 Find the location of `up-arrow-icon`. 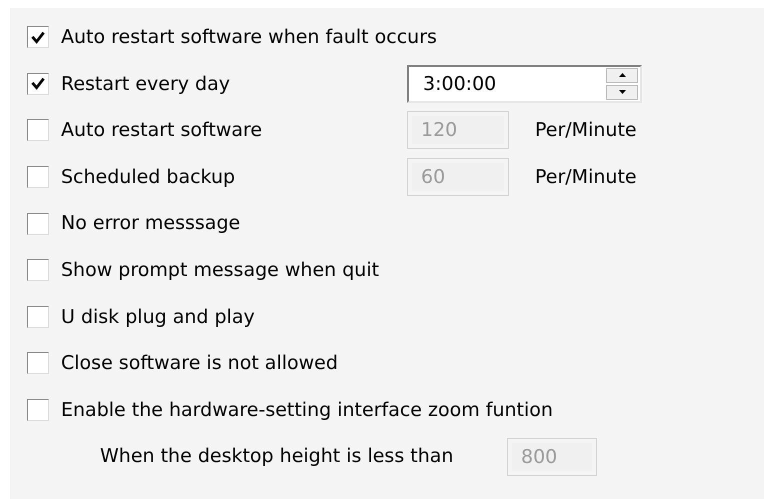

up-arrow-icon is located at coordinates (622, 75).